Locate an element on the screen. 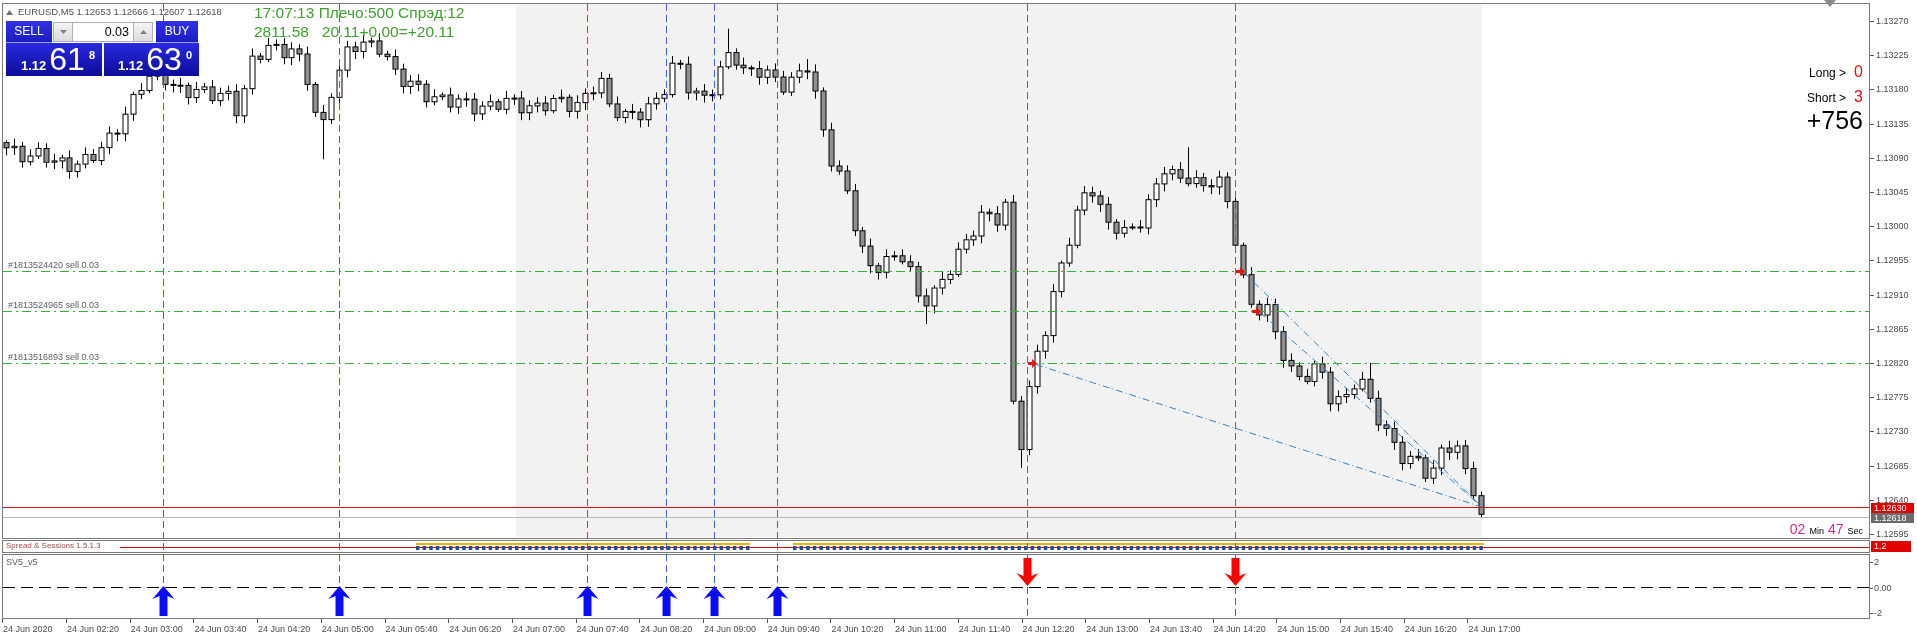 The image size is (1917, 640). price-label: 1.13135 is located at coordinates (1892, 124).